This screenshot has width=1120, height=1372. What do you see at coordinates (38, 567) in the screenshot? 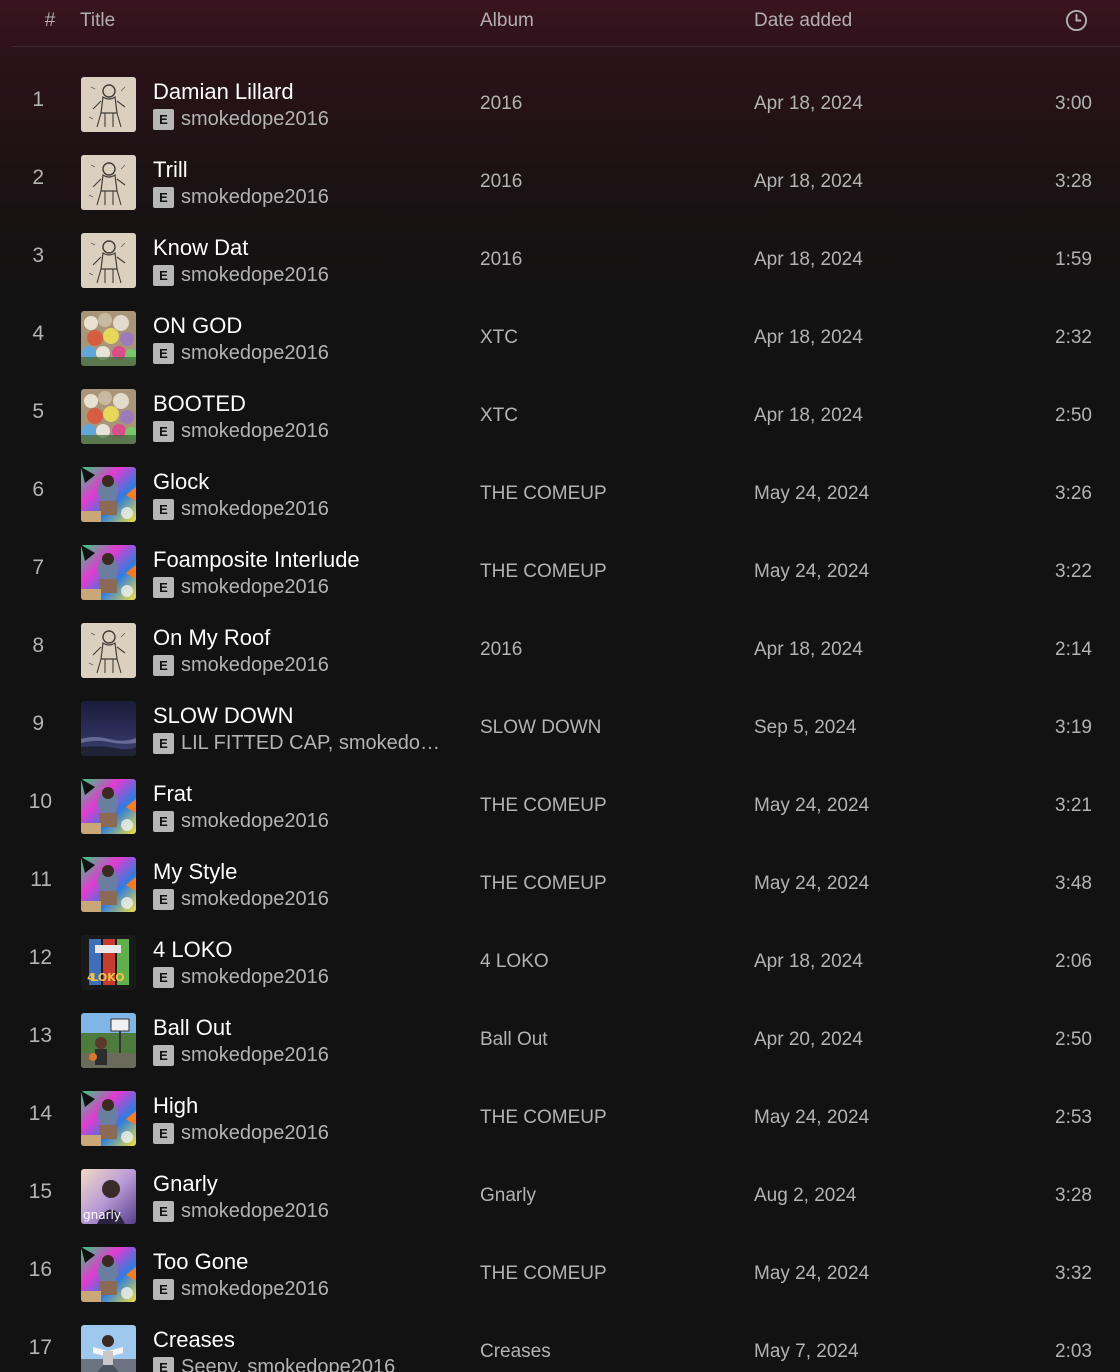
I see `track-number: 7` at bounding box center [38, 567].